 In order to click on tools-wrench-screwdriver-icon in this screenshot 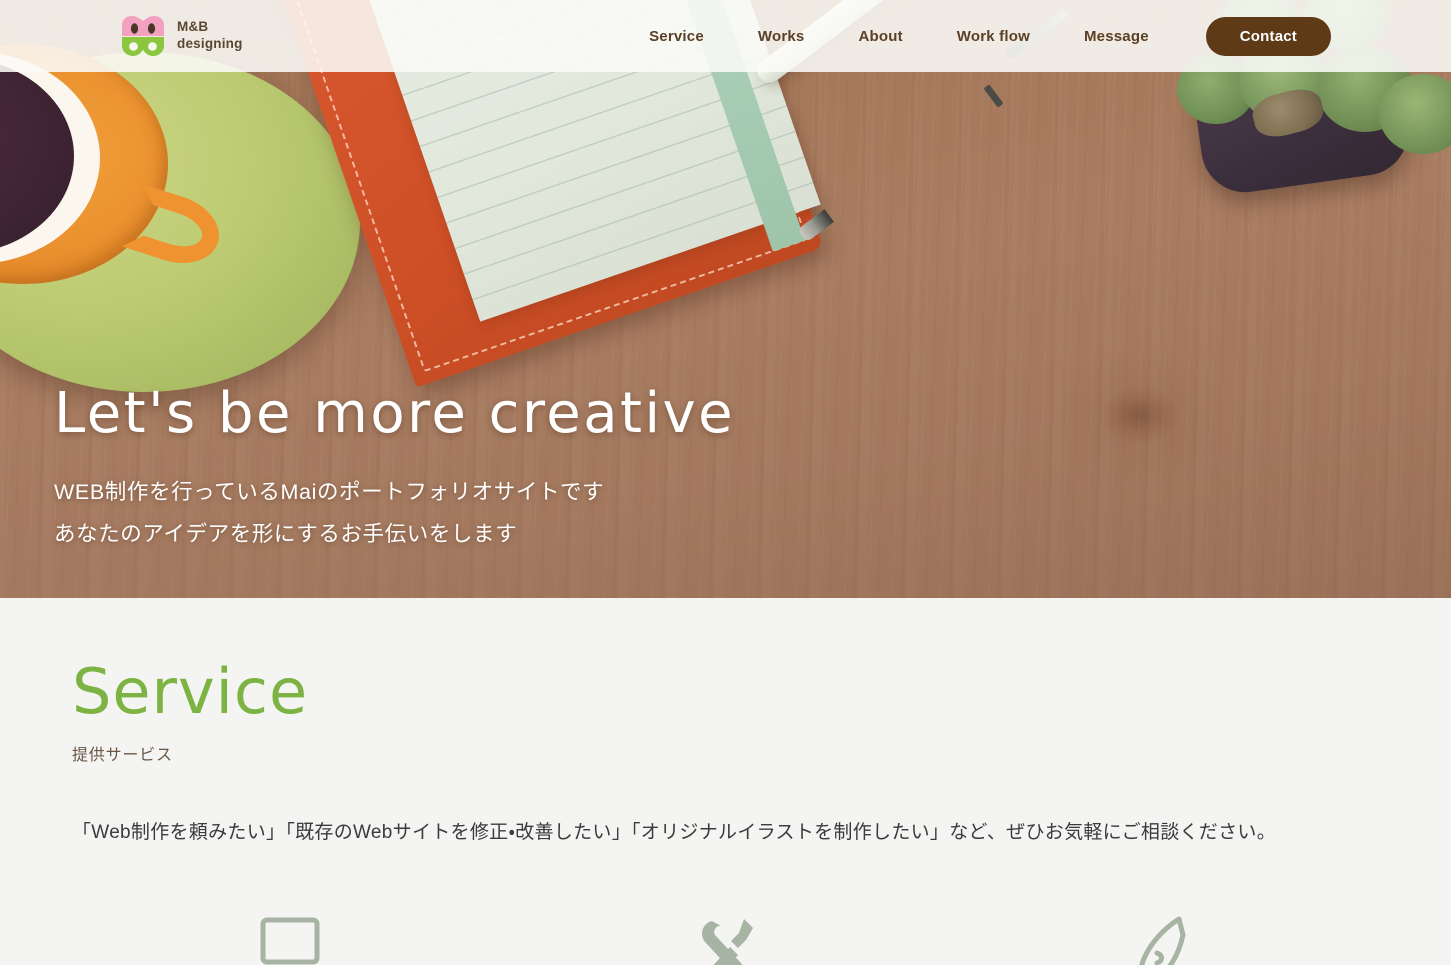, I will do `click(726, 935)`.